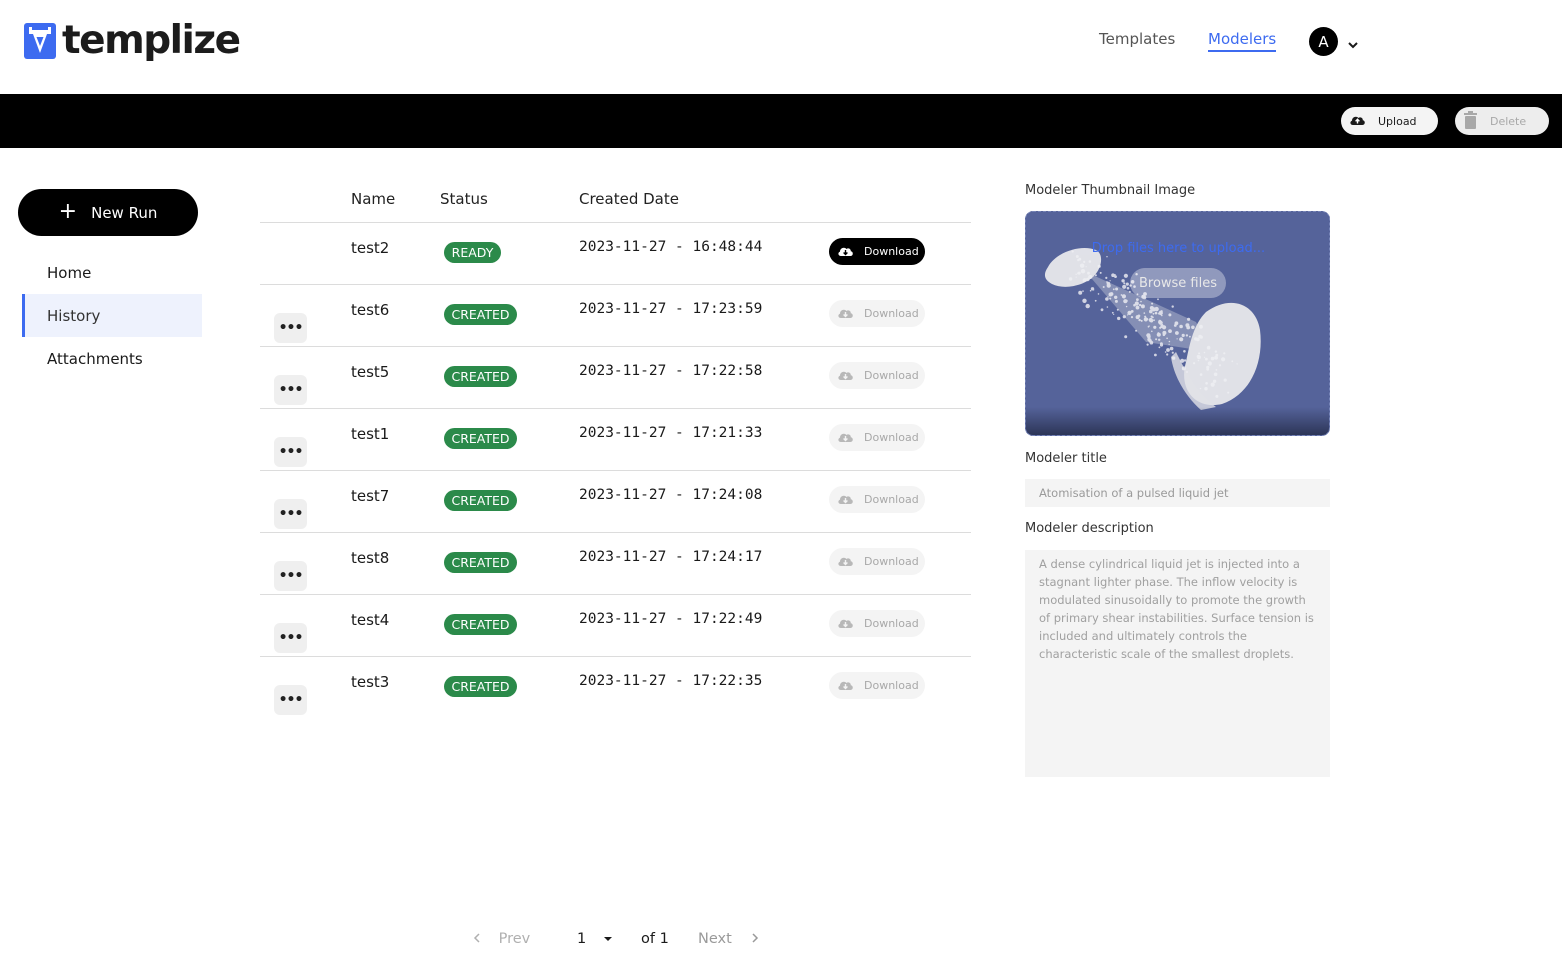  I want to click on row-created-date: 2023-11-27 - 17:23:59, so click(671, 309).